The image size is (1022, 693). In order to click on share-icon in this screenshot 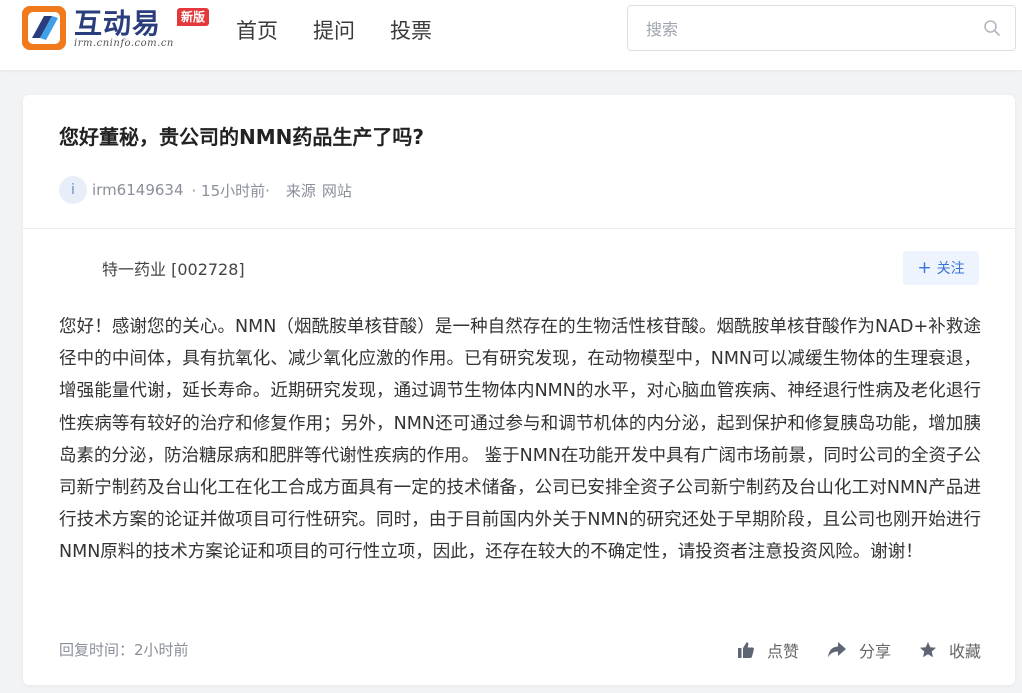, I will do `click(836, 650)`.